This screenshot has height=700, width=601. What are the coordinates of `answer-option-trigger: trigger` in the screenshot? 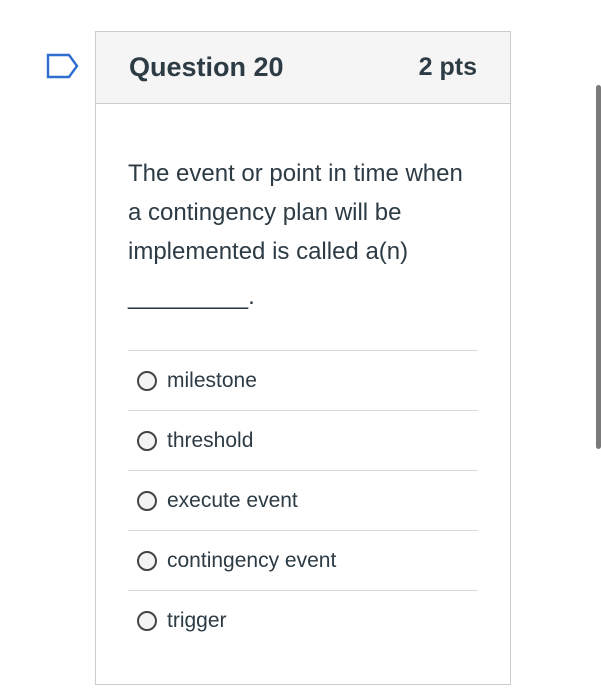 It's located at (303, 620).